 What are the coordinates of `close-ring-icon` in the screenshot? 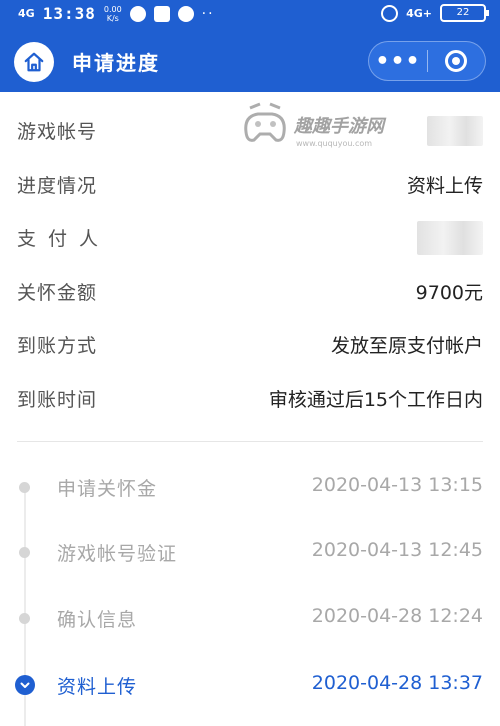 It's located at (456, 61).